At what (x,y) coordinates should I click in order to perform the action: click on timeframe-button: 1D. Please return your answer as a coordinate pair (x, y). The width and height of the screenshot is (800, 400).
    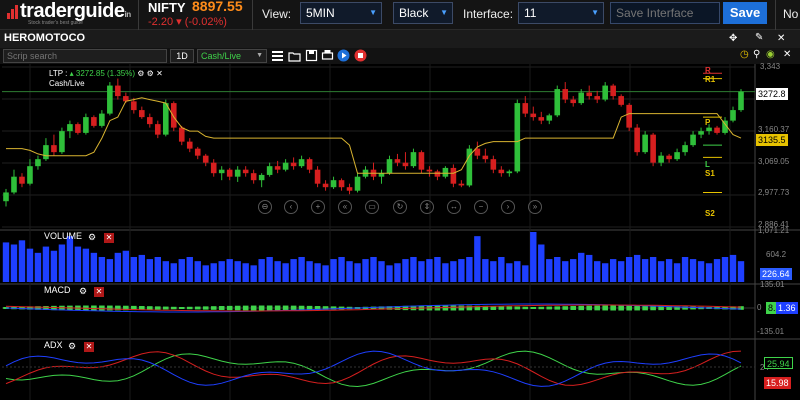
    Looking at the image, I should click on (182, 56).